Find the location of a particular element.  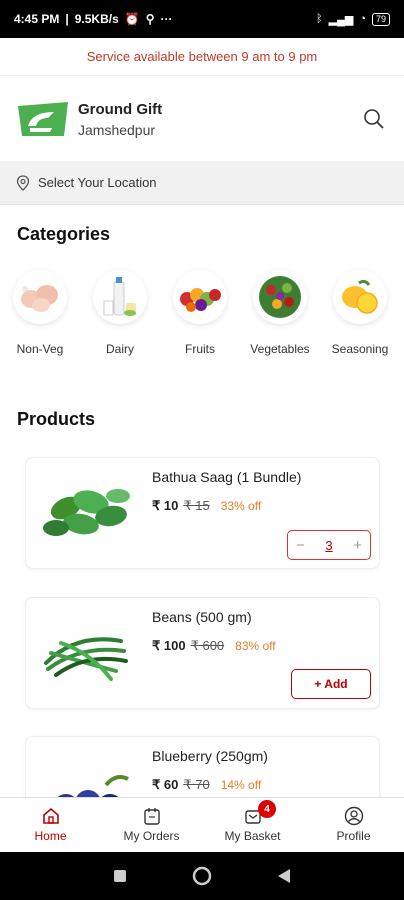

lemon-icon is located at coordinates (360, 297).